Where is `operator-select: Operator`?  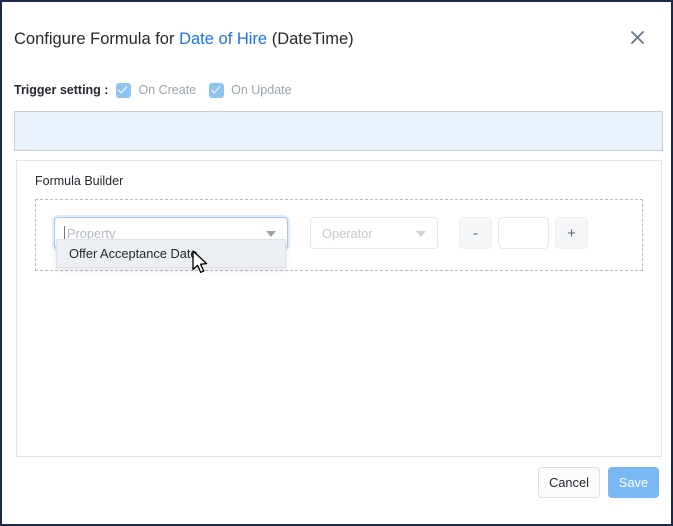
operator-select: Operator is located at coordinates (374, 233).